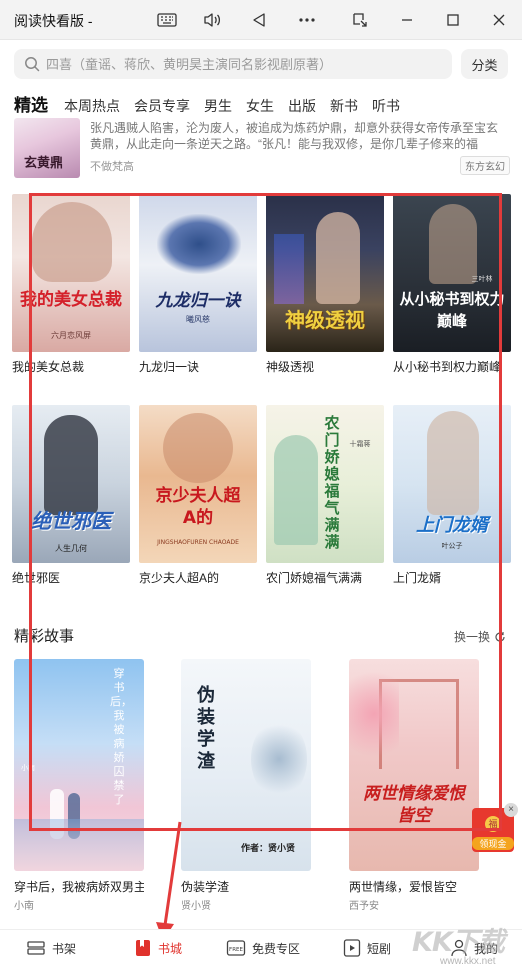 This screenshot has height=969, width=522. Describe the element at coordinates (71, 335) in the screenshot. I see `book-cover-author: 六月恋风屏` at that location.